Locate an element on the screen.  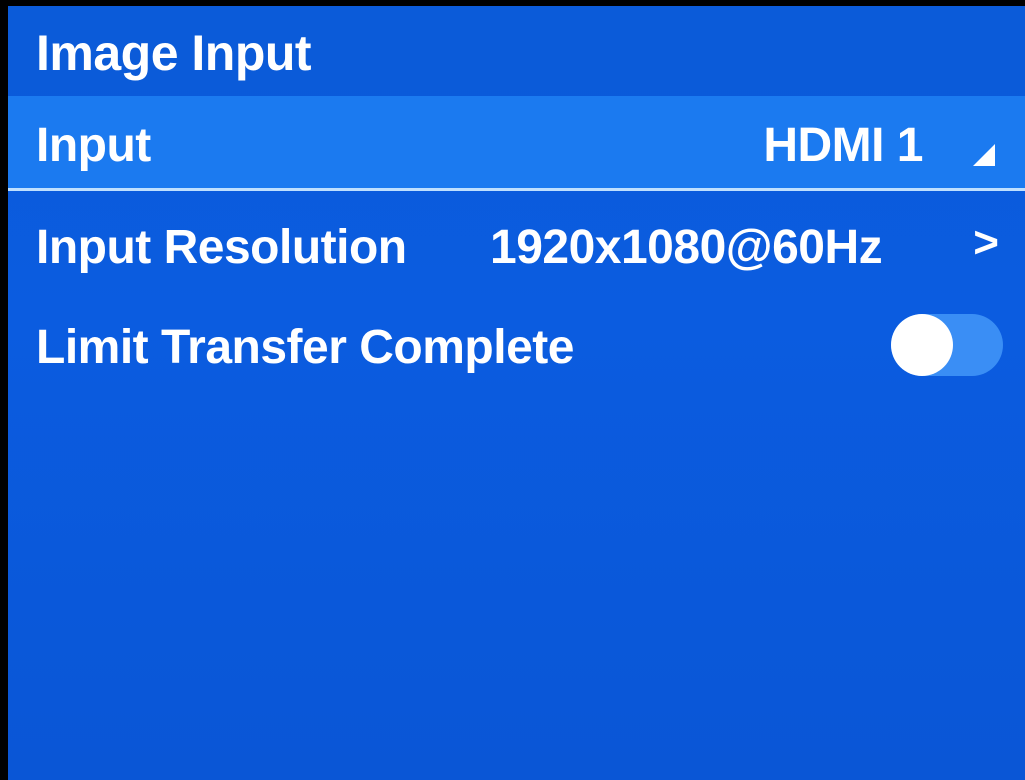
setting-row-limit-transfer-complete: Limit Transfer Complete is located at coordinates (516, 340).